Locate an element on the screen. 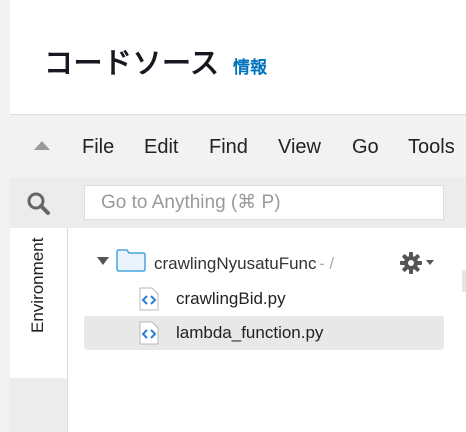 The width and height of the screenshot is (466, 432). info-link: 情報 is located at coordinates (250, 65).